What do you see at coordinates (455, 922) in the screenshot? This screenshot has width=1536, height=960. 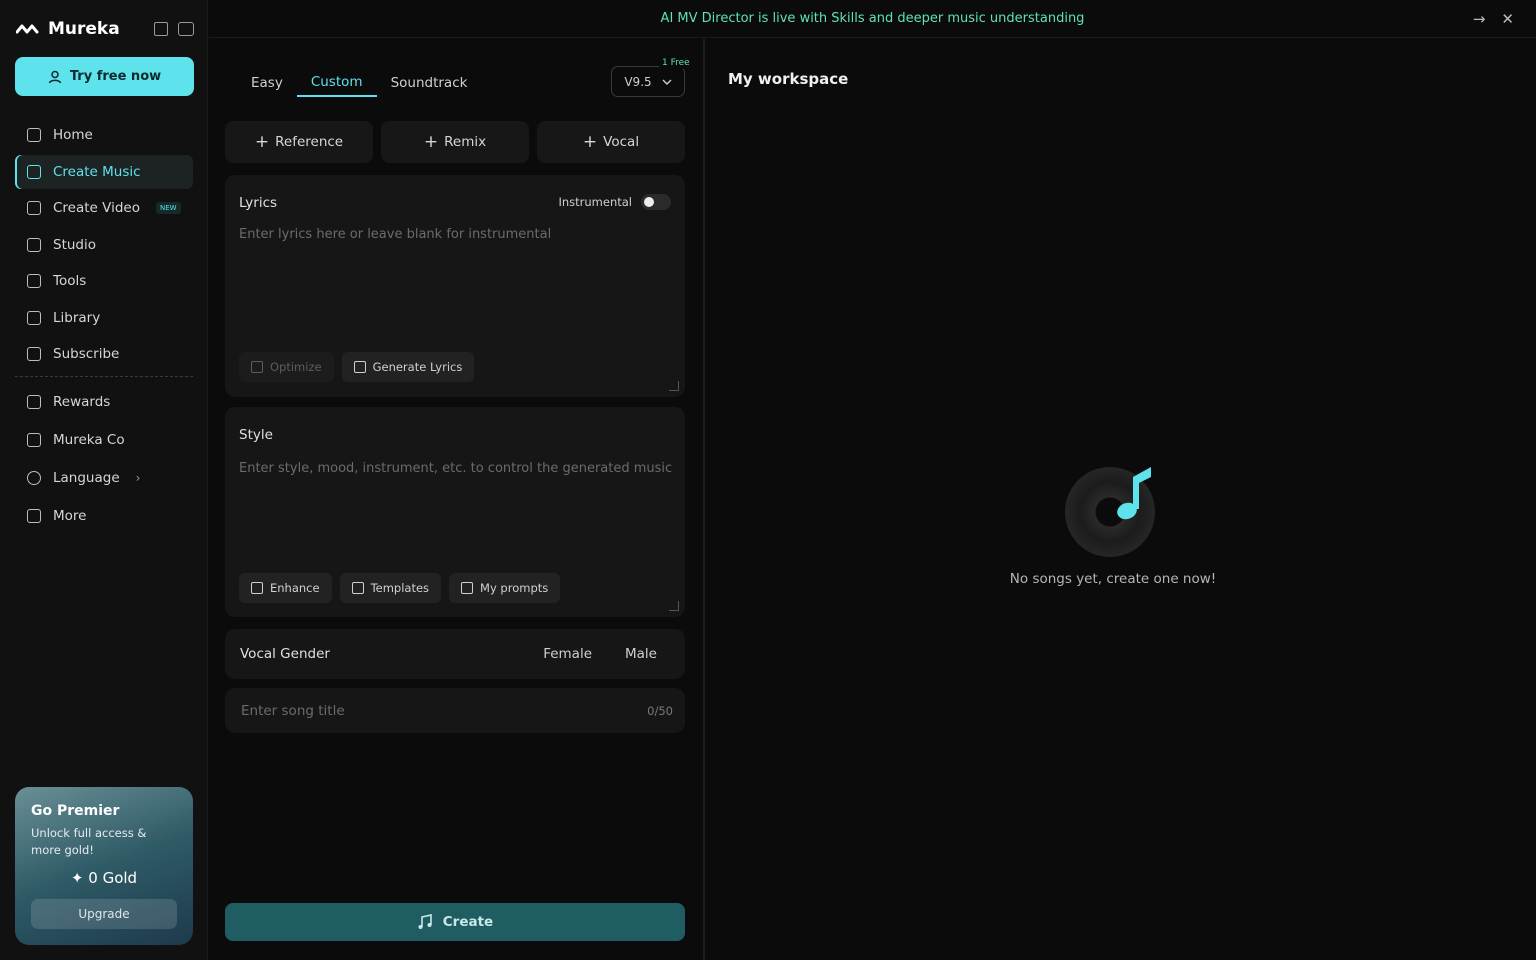 I see `create-button: Create` at bounding box center [455, 922].